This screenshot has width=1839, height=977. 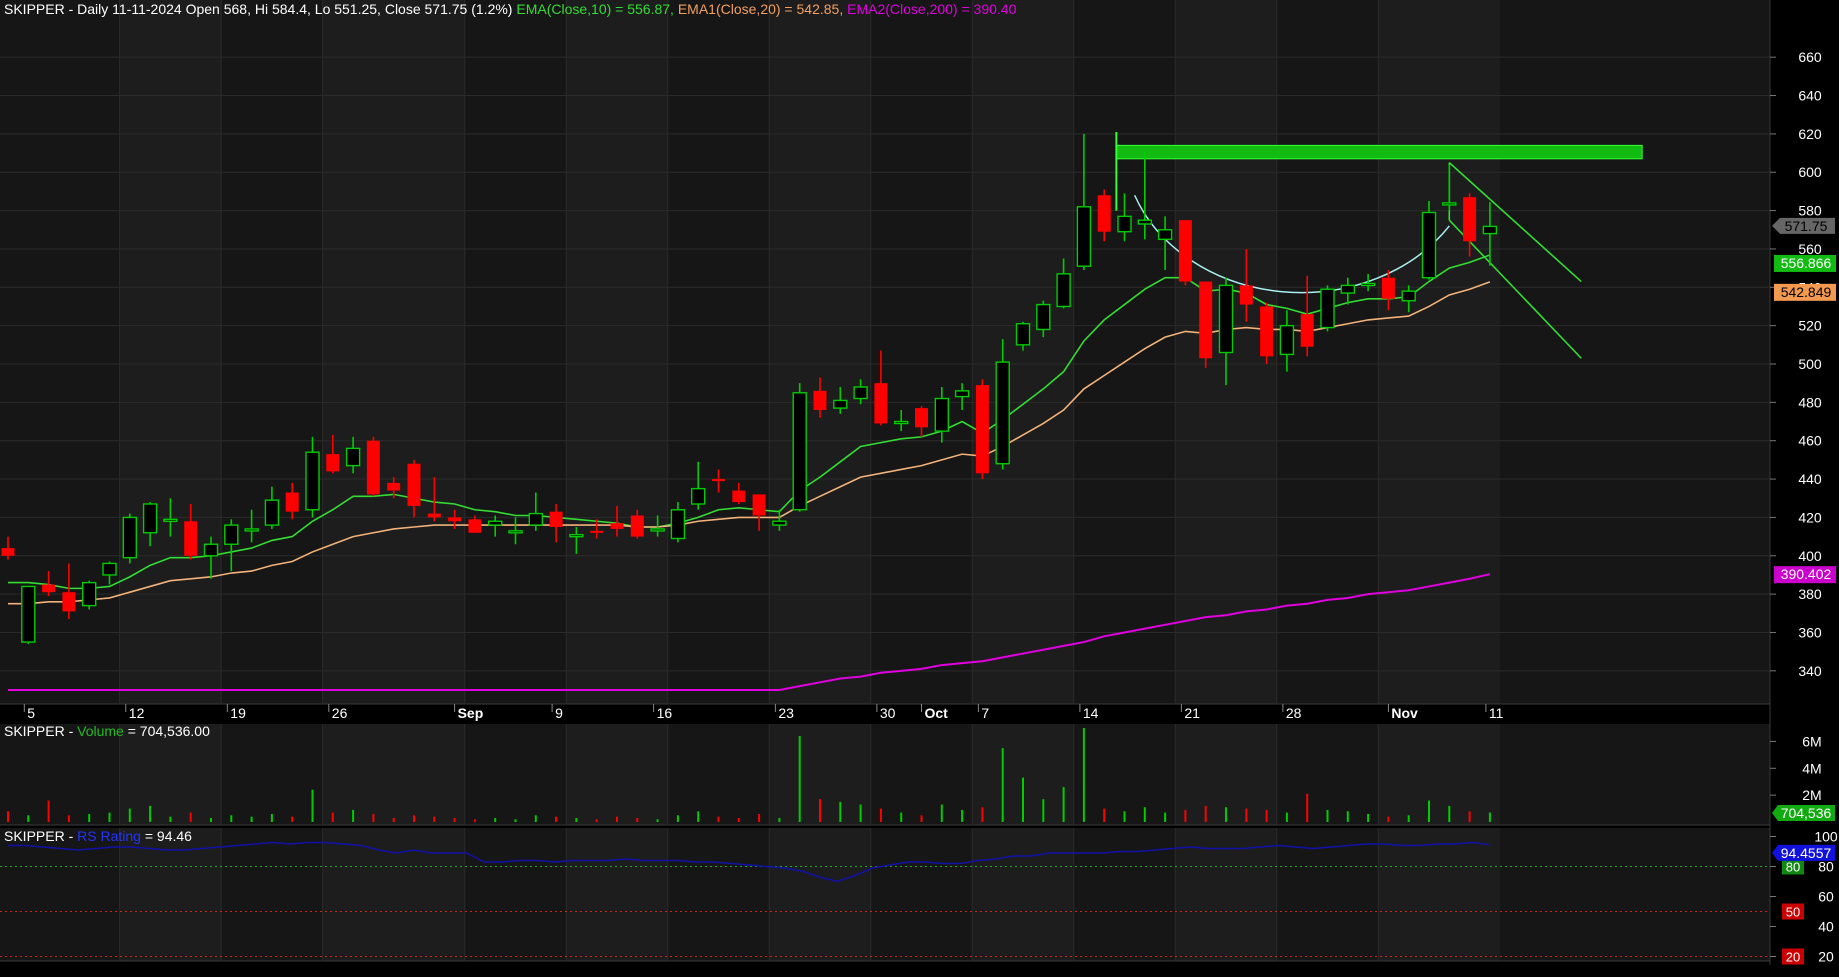 I want to click on x-tick-label: 5, so click(x=31, y=713).